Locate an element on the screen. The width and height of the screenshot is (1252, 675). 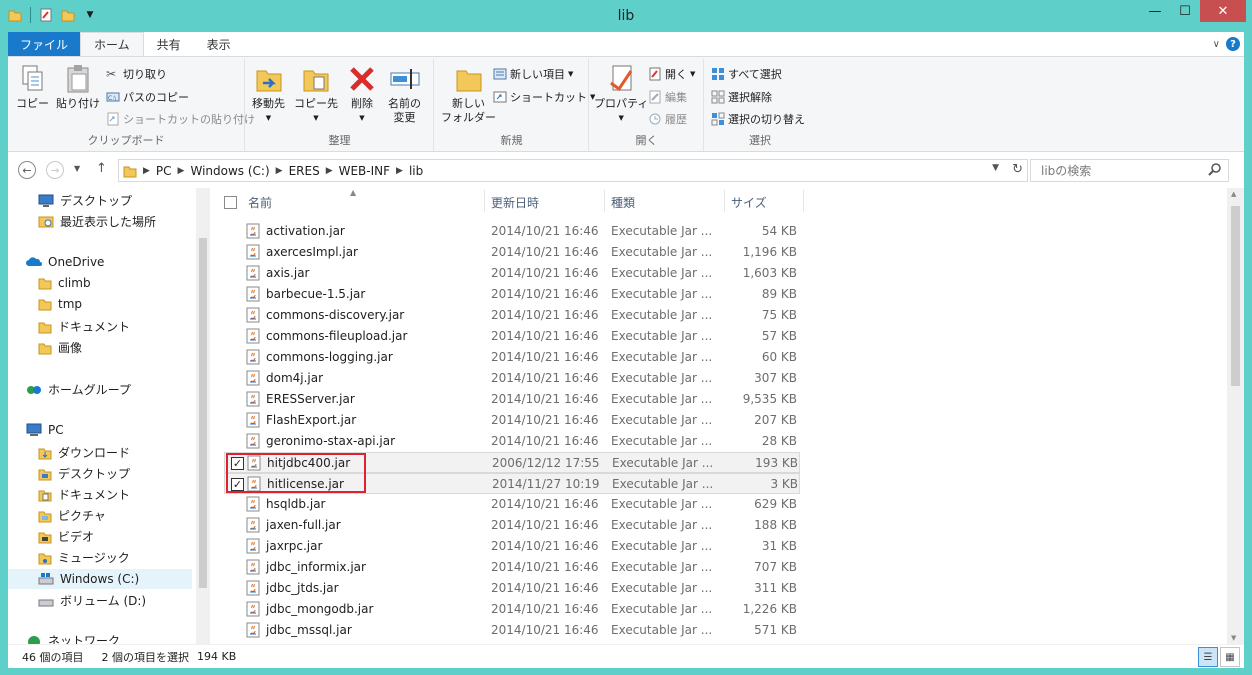
ribbon-collapse-icon: ∨ is located at coordinates (1216, 44).